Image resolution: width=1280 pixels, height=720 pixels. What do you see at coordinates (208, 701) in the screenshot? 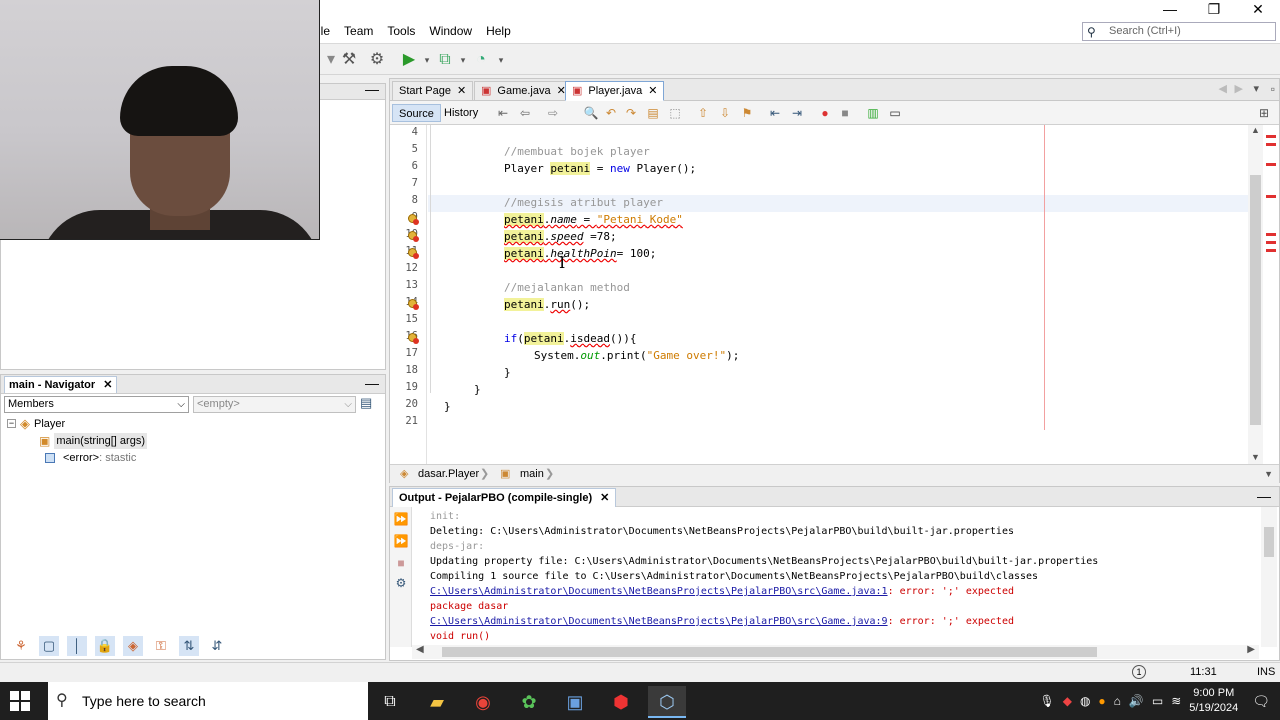
I see `taskbar-search-input: ⚲ Type here to search` at bounding box center [208, 701].